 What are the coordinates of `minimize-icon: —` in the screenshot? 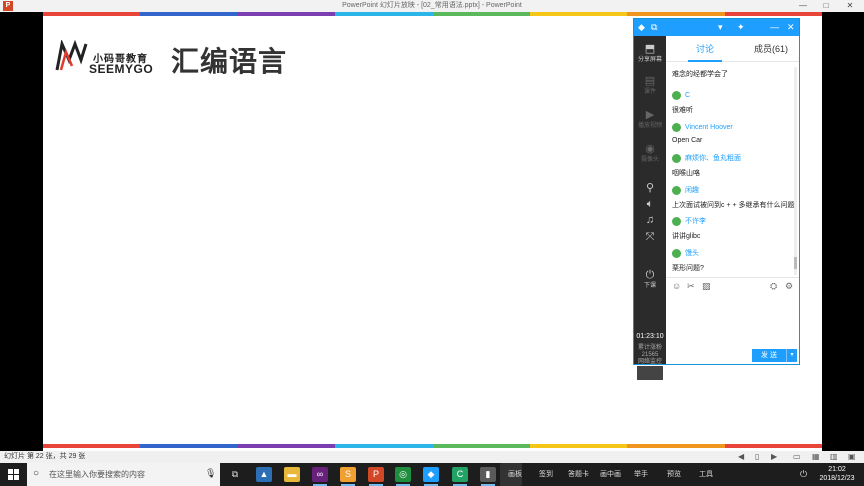 It's located at (803, 6).